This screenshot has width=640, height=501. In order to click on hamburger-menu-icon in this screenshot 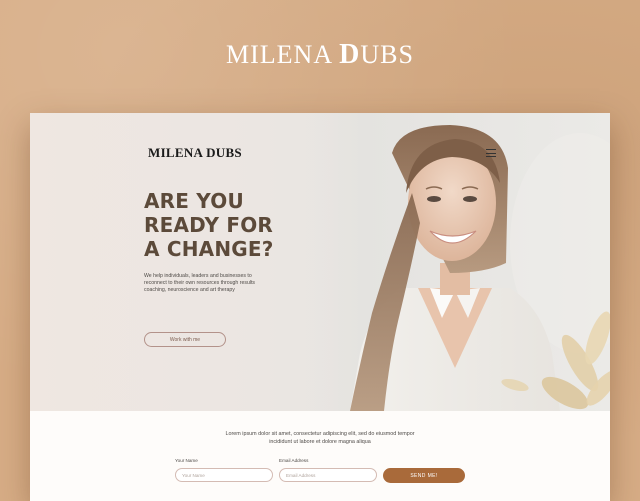, I will do `click(491, 153)`.